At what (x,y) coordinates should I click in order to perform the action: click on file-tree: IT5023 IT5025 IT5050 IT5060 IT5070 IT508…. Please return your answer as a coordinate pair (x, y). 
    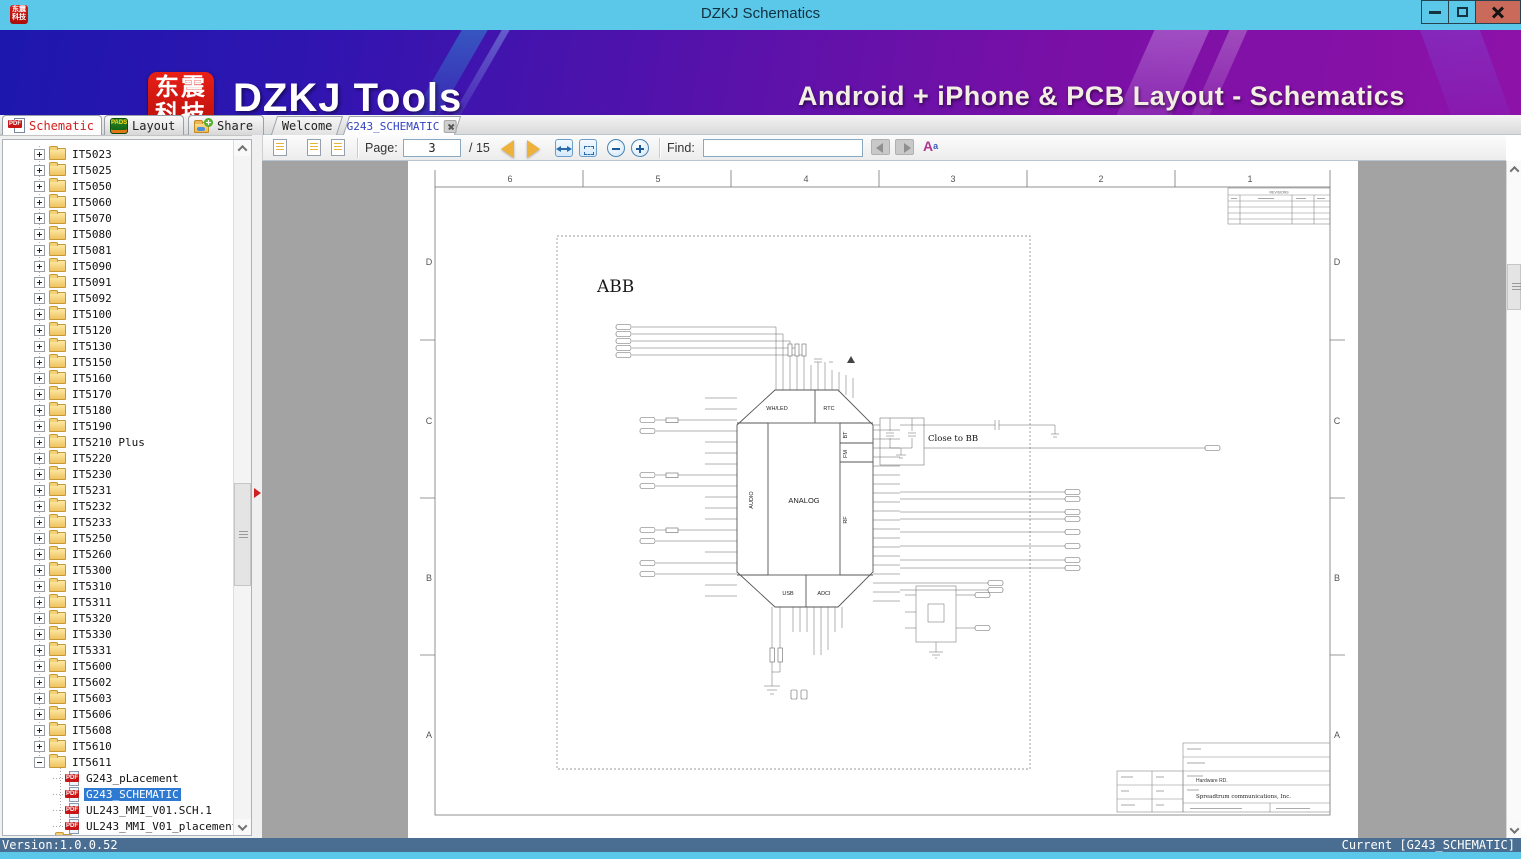
    Looking at the image, I should click on (127, 487).